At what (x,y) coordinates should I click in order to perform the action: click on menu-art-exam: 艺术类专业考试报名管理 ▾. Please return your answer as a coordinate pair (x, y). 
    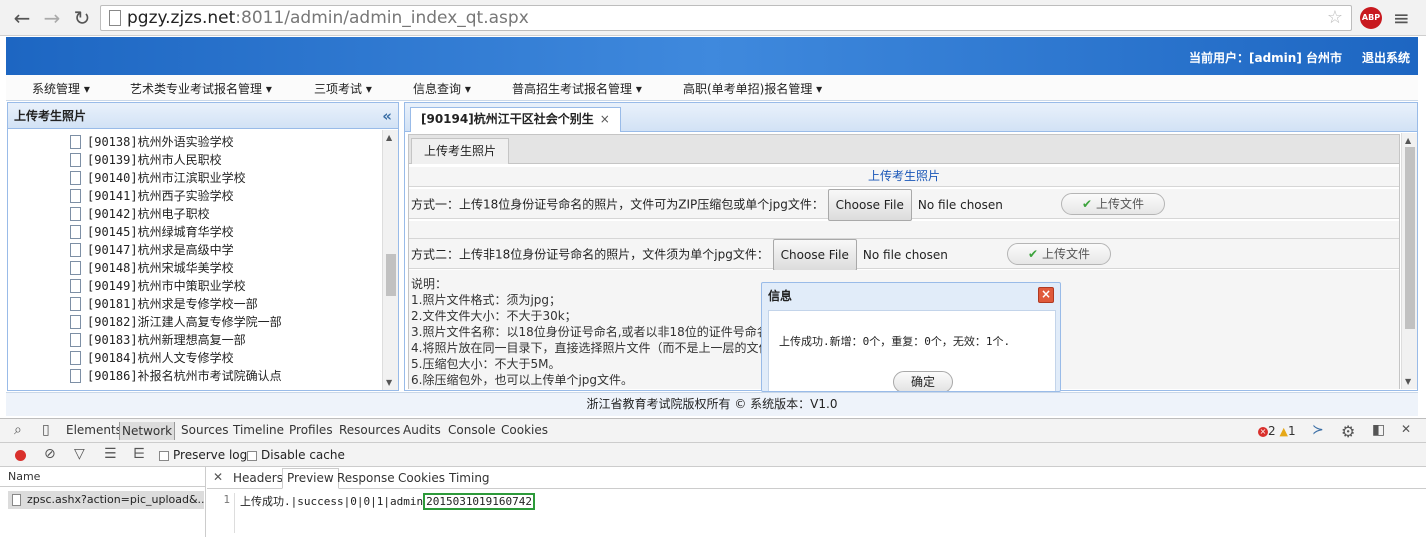
    Looking at the image, I should click on (201, 88).